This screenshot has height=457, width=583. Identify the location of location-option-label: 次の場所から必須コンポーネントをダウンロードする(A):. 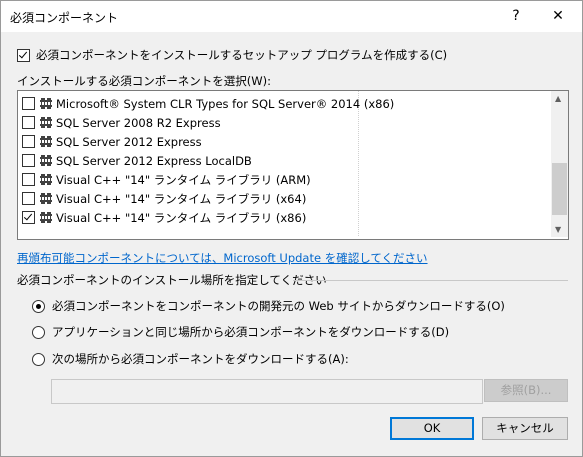
(200, 359).